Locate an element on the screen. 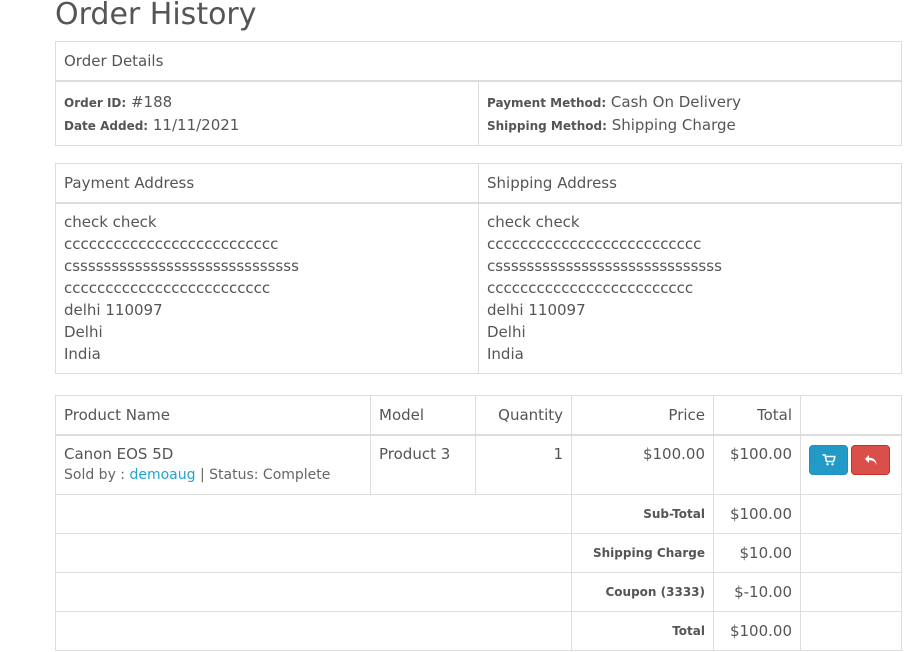 The width and height of the screenshot is (922, 652). totals-value: $10.00 is located at coordinates (757, 553).